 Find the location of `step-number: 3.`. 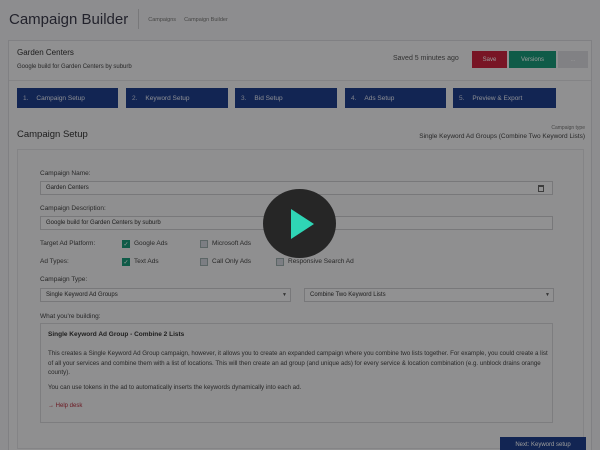

step-number: 3. is located at coordinates (244, 98).